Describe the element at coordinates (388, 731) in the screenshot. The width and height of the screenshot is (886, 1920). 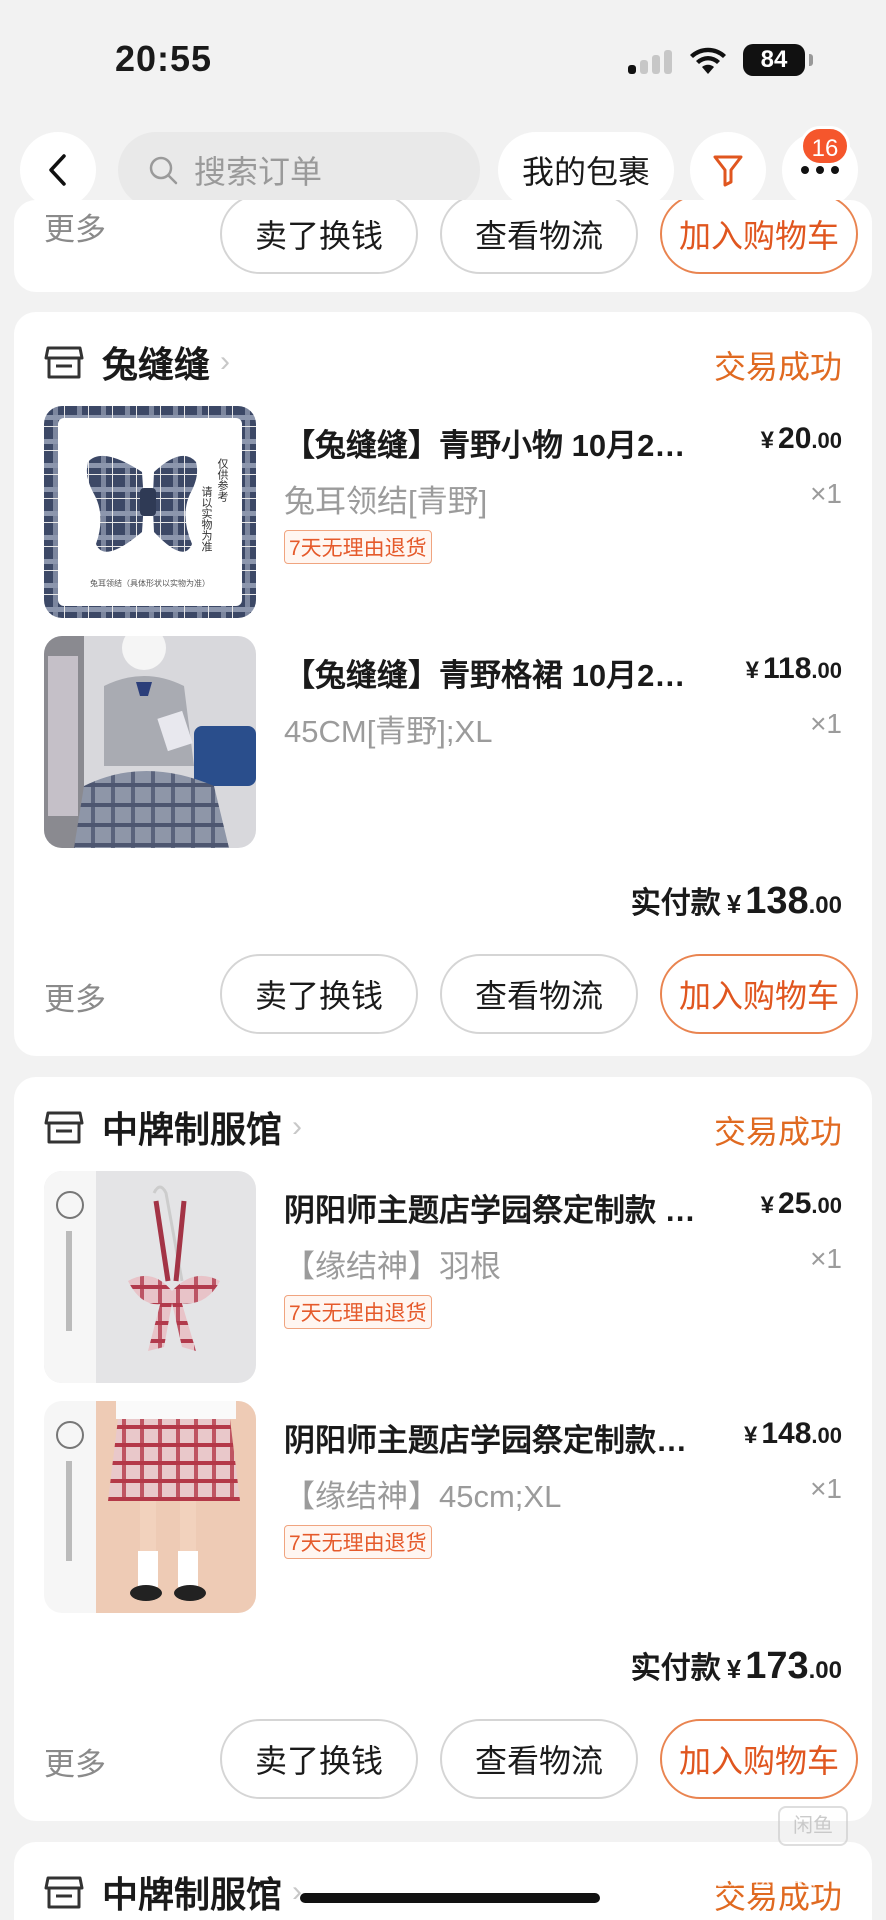
I see `product-spec: 45CM[青野];XL` at that location.